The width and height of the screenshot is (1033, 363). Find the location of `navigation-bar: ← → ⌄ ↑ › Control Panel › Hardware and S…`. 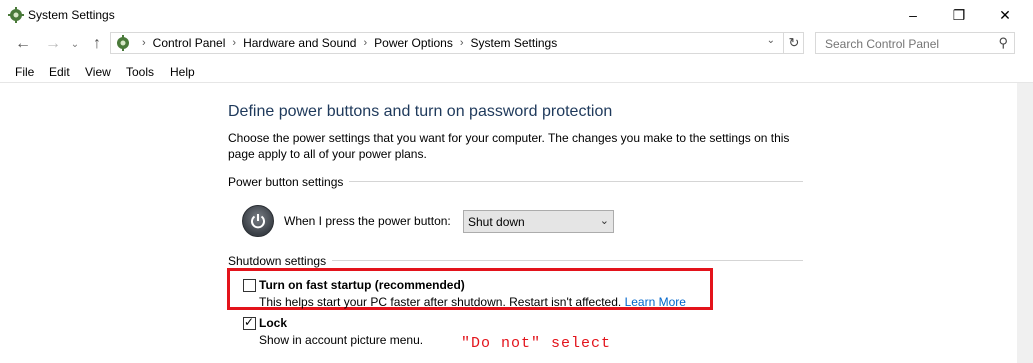

navigation-bar: ← → ⌄ ↑ › Control Panel › Hardware and S… is located at coordinates (516, 44).